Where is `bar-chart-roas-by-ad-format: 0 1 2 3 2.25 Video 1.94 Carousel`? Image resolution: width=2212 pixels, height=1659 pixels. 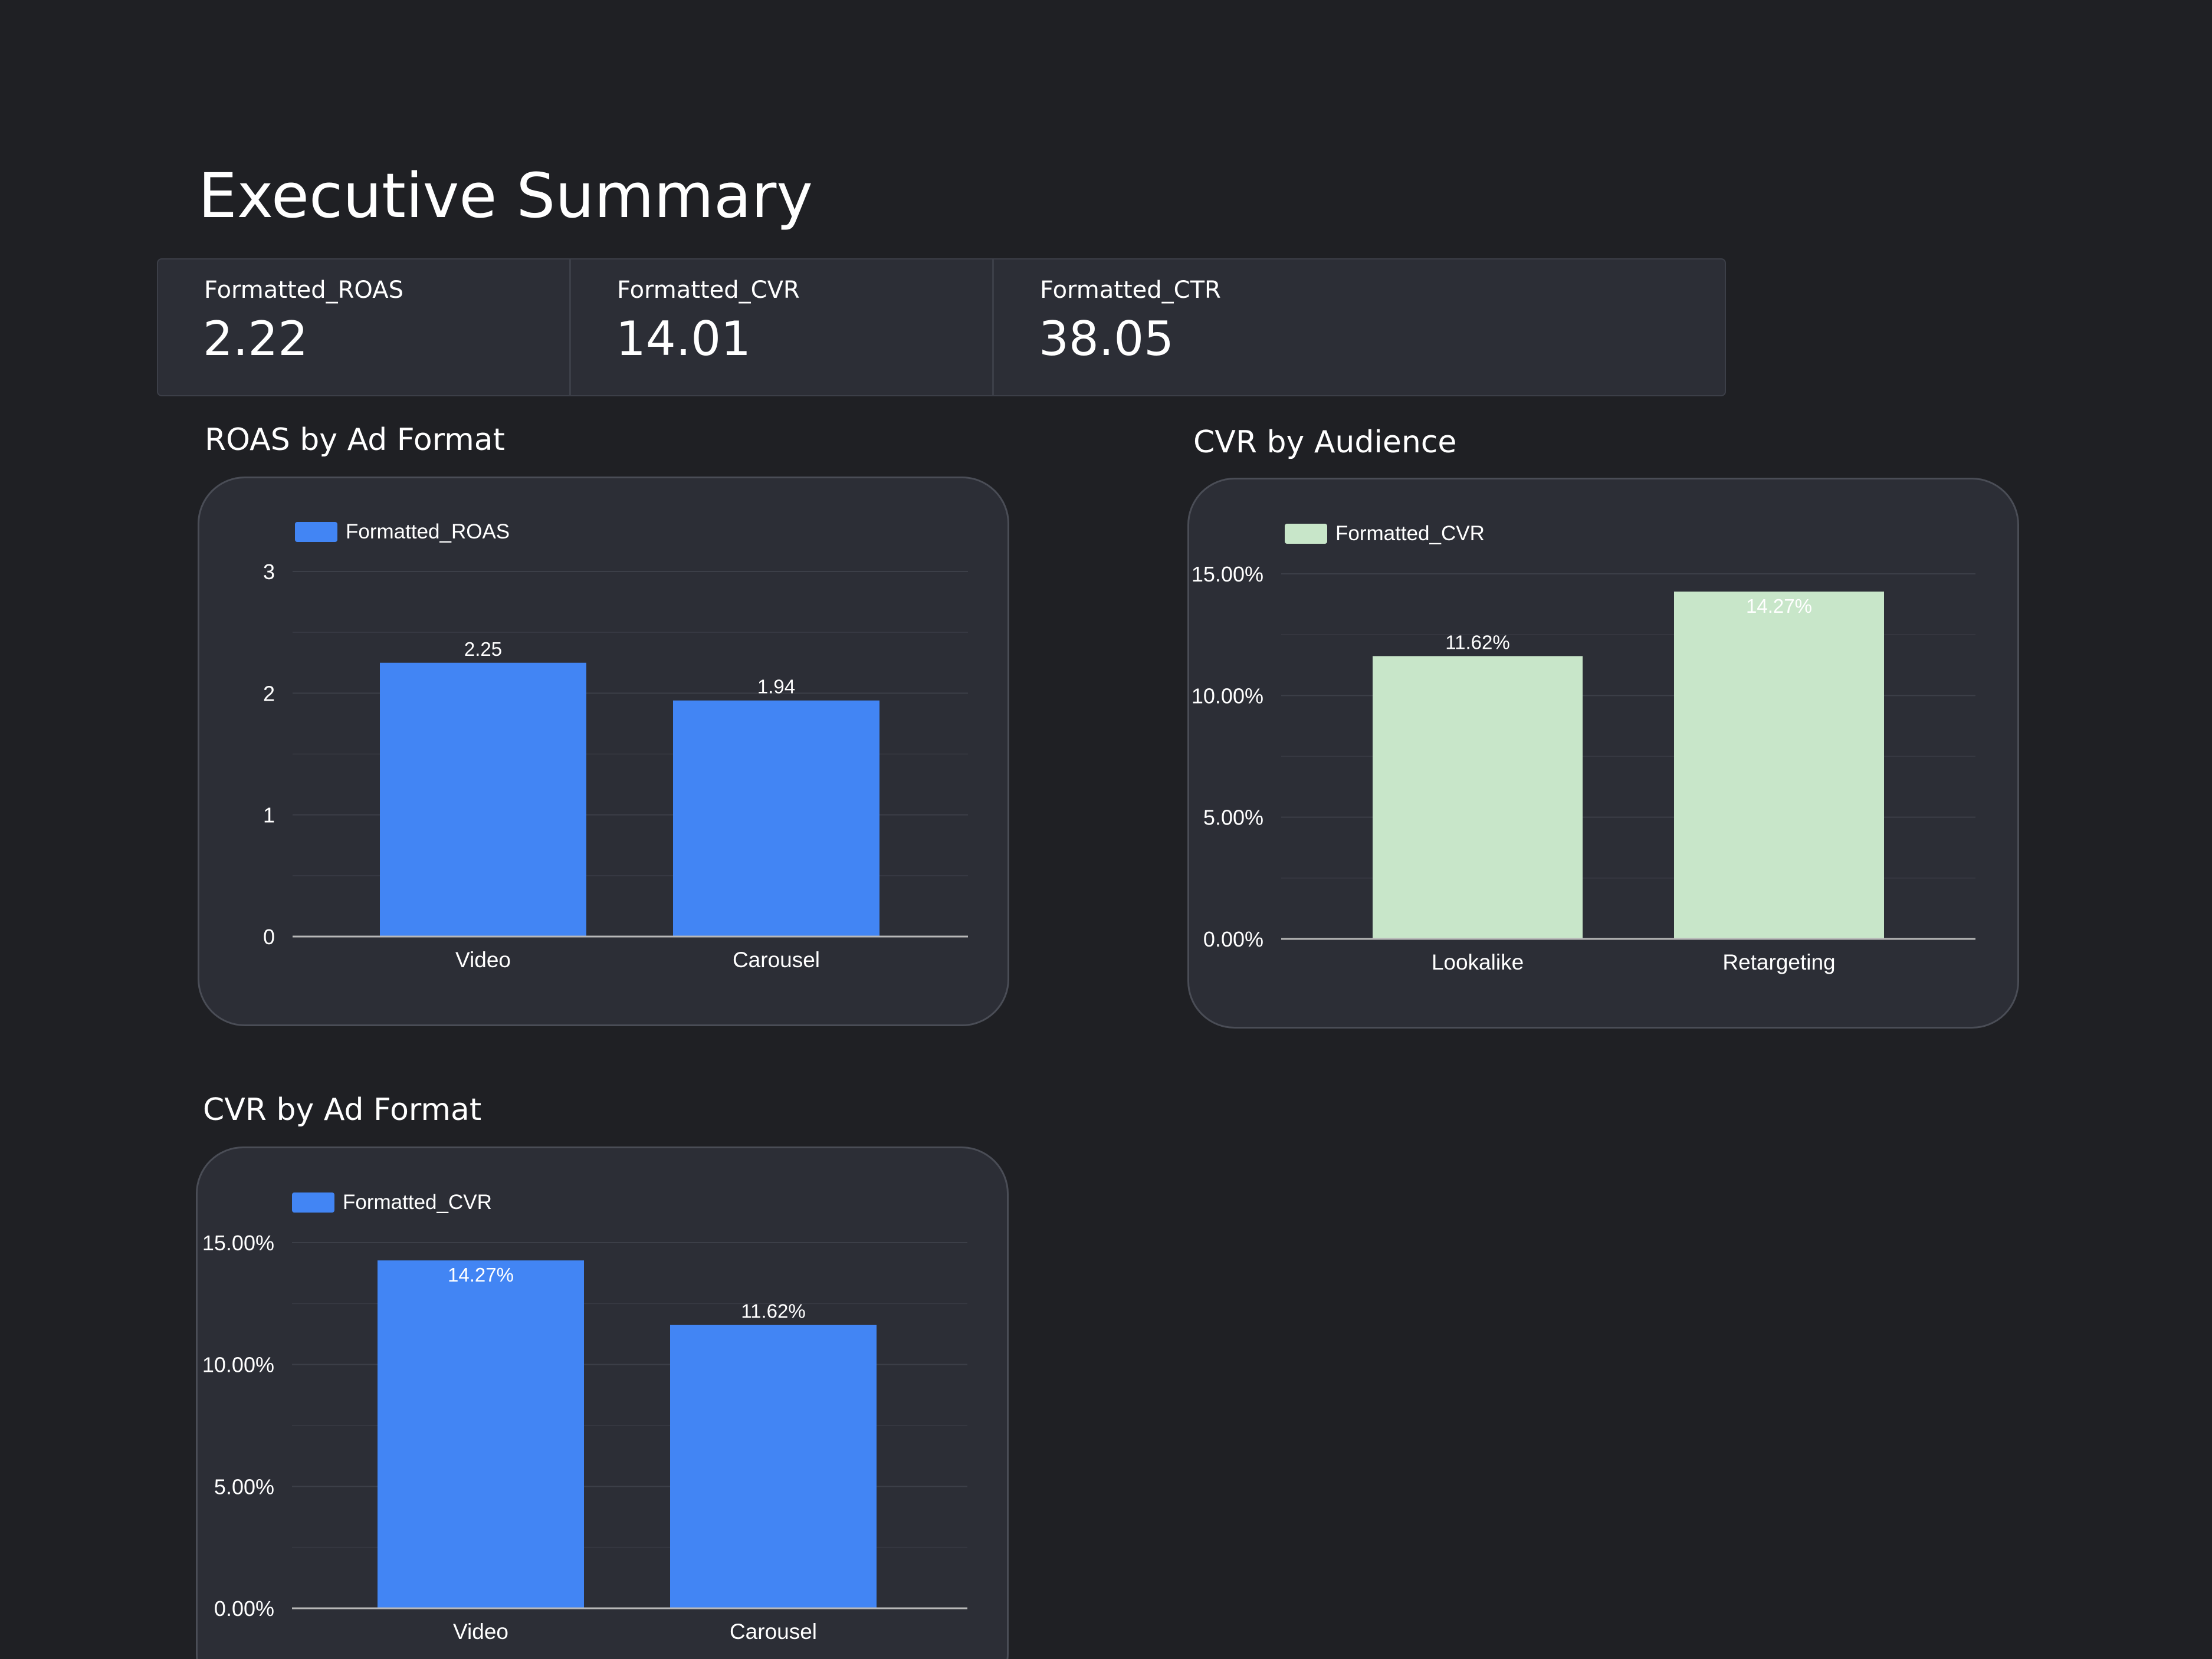 bar-chart-roas-by-ad-format: 0 1 2 3 2.25 Video 1.94 Carousel is located at coordinates (615, 766).